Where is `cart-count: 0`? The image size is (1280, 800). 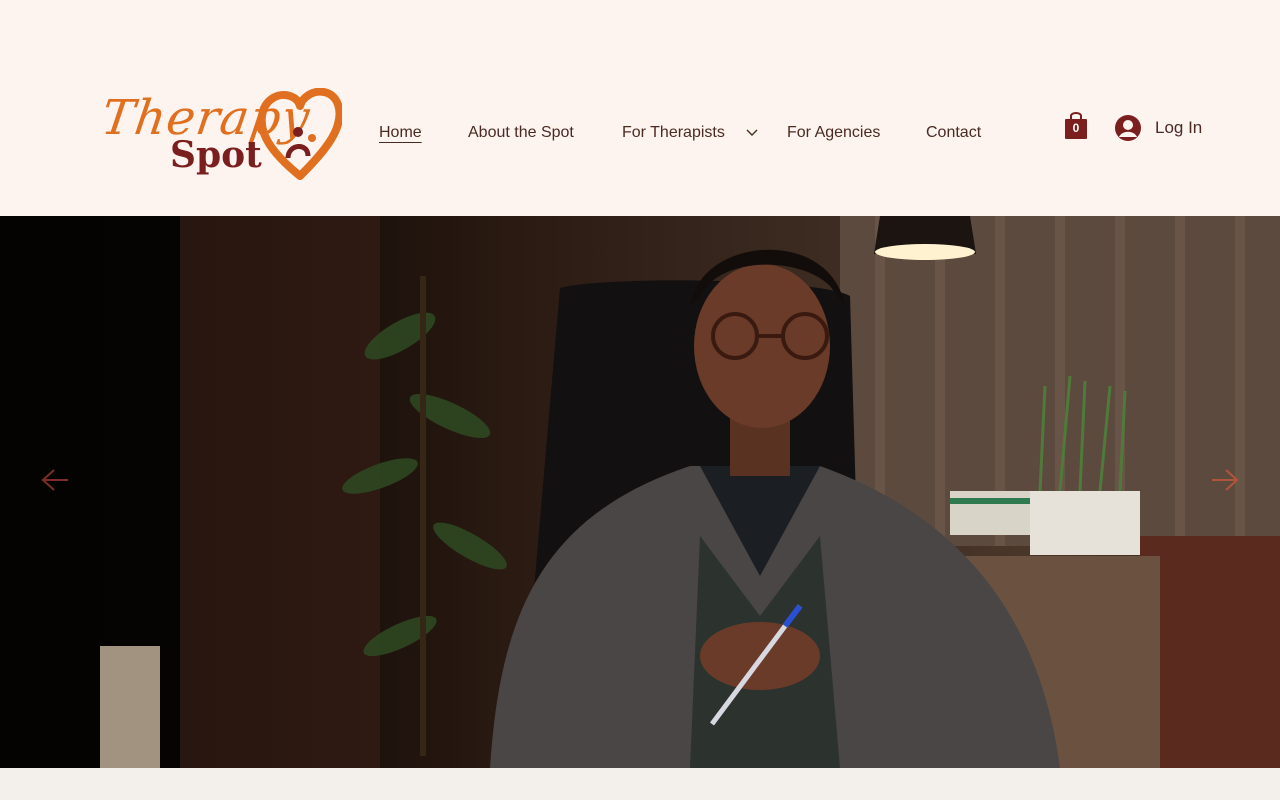
cart-count: 0 is located at coordinates (1076, 128).